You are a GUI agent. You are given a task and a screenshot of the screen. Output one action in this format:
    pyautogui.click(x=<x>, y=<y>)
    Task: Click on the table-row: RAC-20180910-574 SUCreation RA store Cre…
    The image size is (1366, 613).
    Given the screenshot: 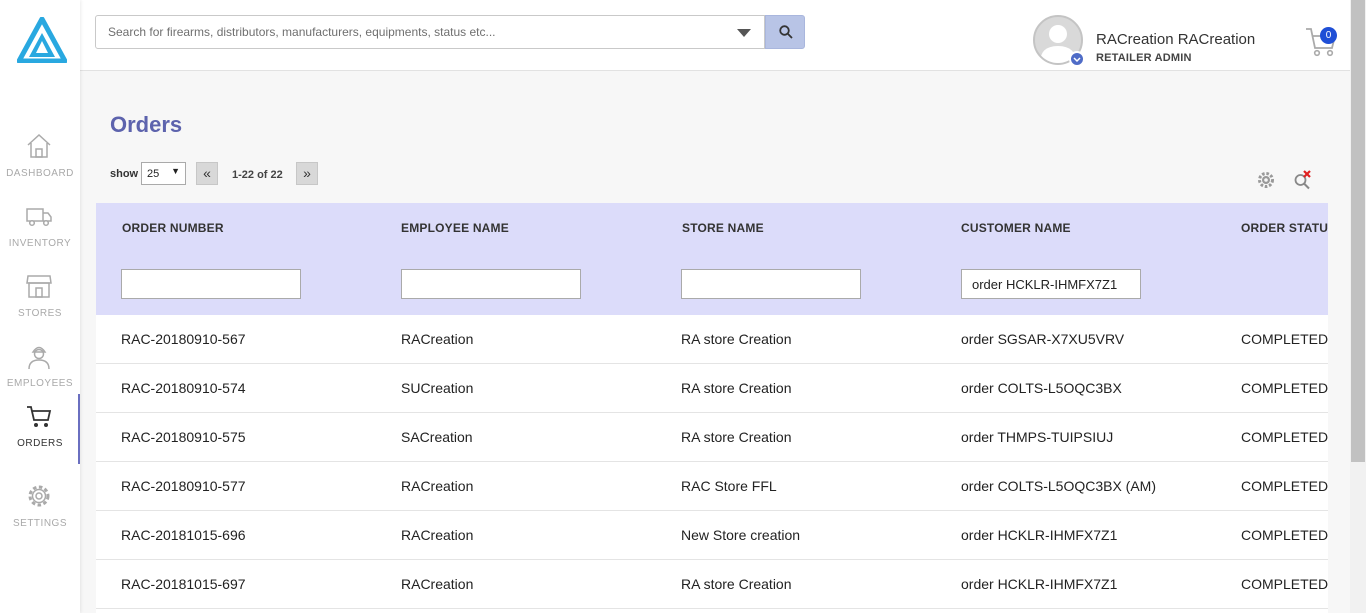 What is the action you would take?
    pyautogui.click(x=712, y=388)
    